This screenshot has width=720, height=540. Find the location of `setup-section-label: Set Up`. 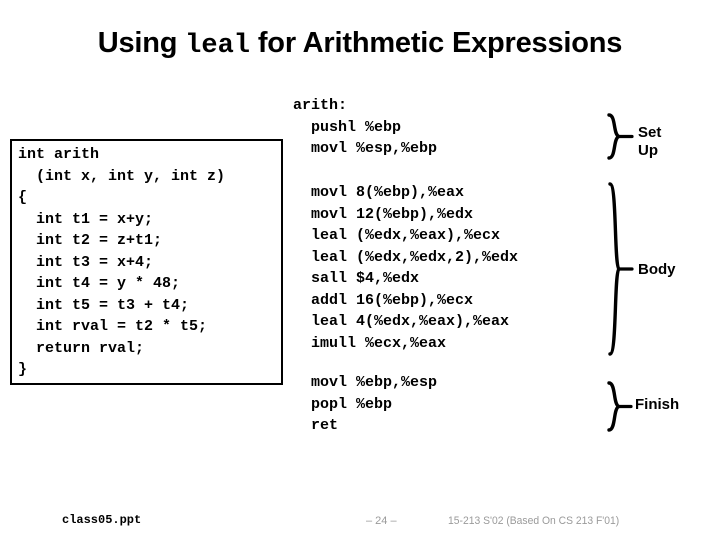

setup-section-label: Set Up is located at coordinates (650, 141).